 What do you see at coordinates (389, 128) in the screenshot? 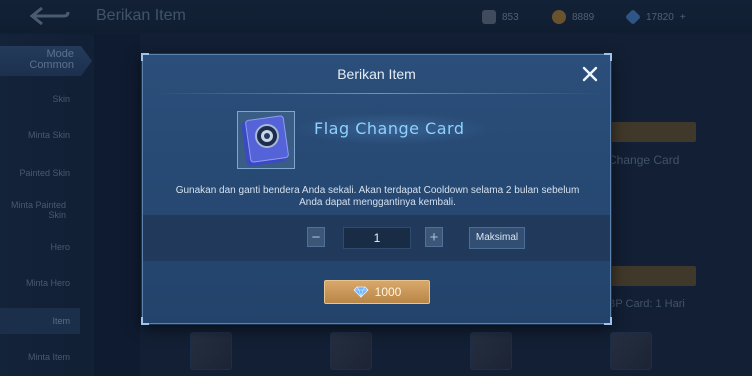
I see `item-name: Flag Change Card` at bounding box center [389, 128].